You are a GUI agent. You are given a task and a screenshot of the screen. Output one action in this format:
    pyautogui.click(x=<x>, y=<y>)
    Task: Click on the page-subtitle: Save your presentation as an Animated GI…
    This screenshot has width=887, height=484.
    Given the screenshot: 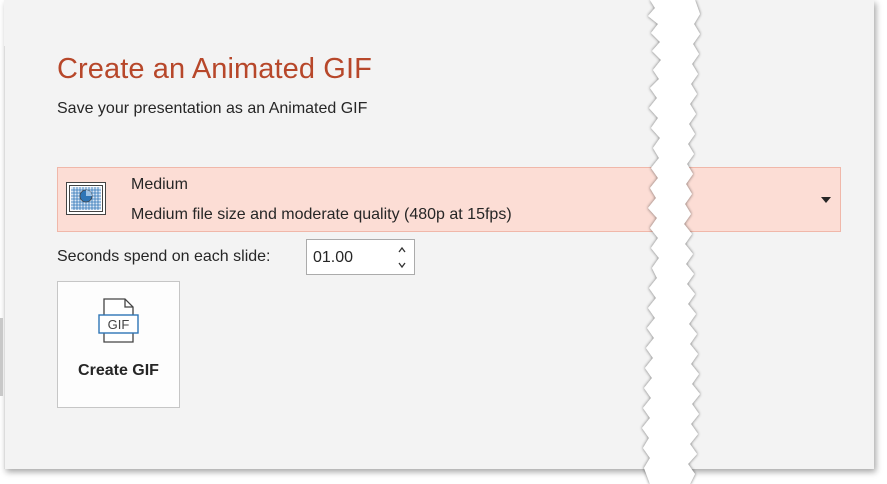 What is the action you would take?
    pyautogui.click(x=212, y=108)
    